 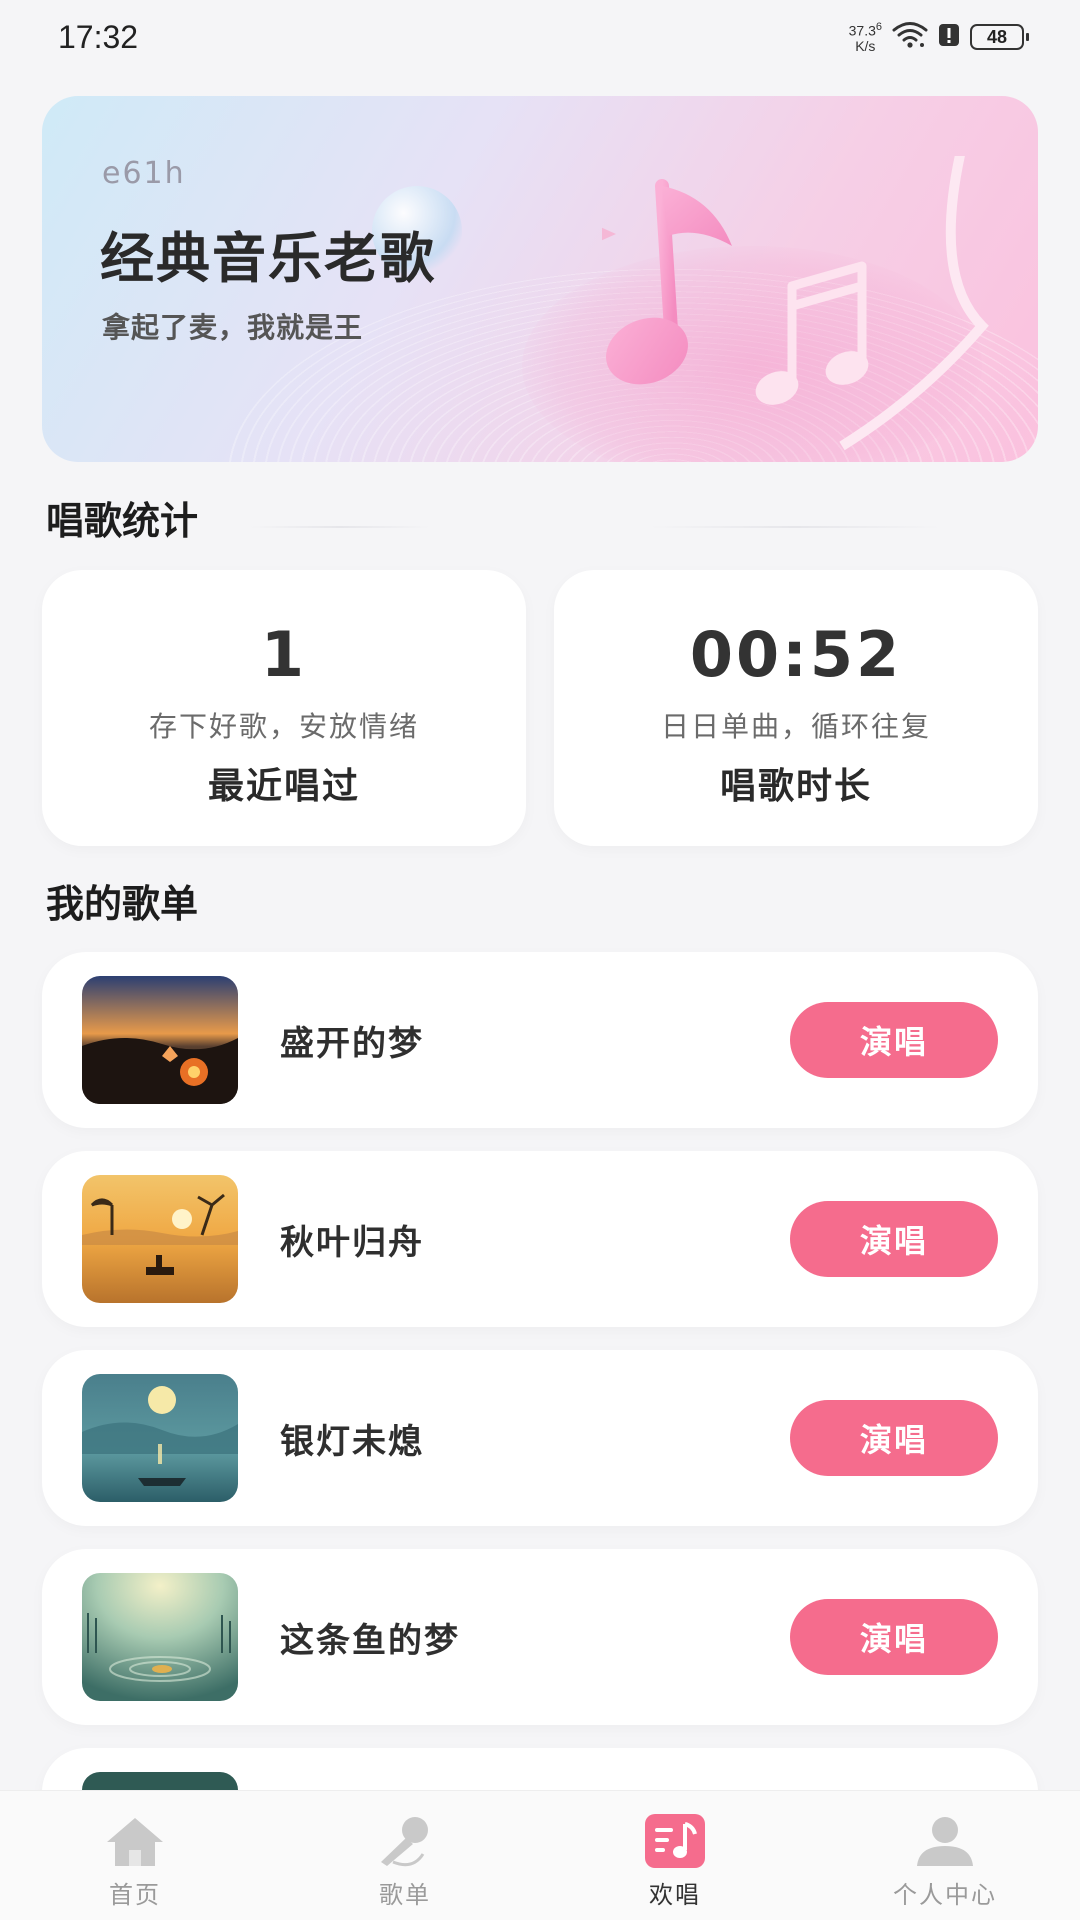 I want to click on stat-description: 日日单曲，循环往复, so click(x=795, y=726).